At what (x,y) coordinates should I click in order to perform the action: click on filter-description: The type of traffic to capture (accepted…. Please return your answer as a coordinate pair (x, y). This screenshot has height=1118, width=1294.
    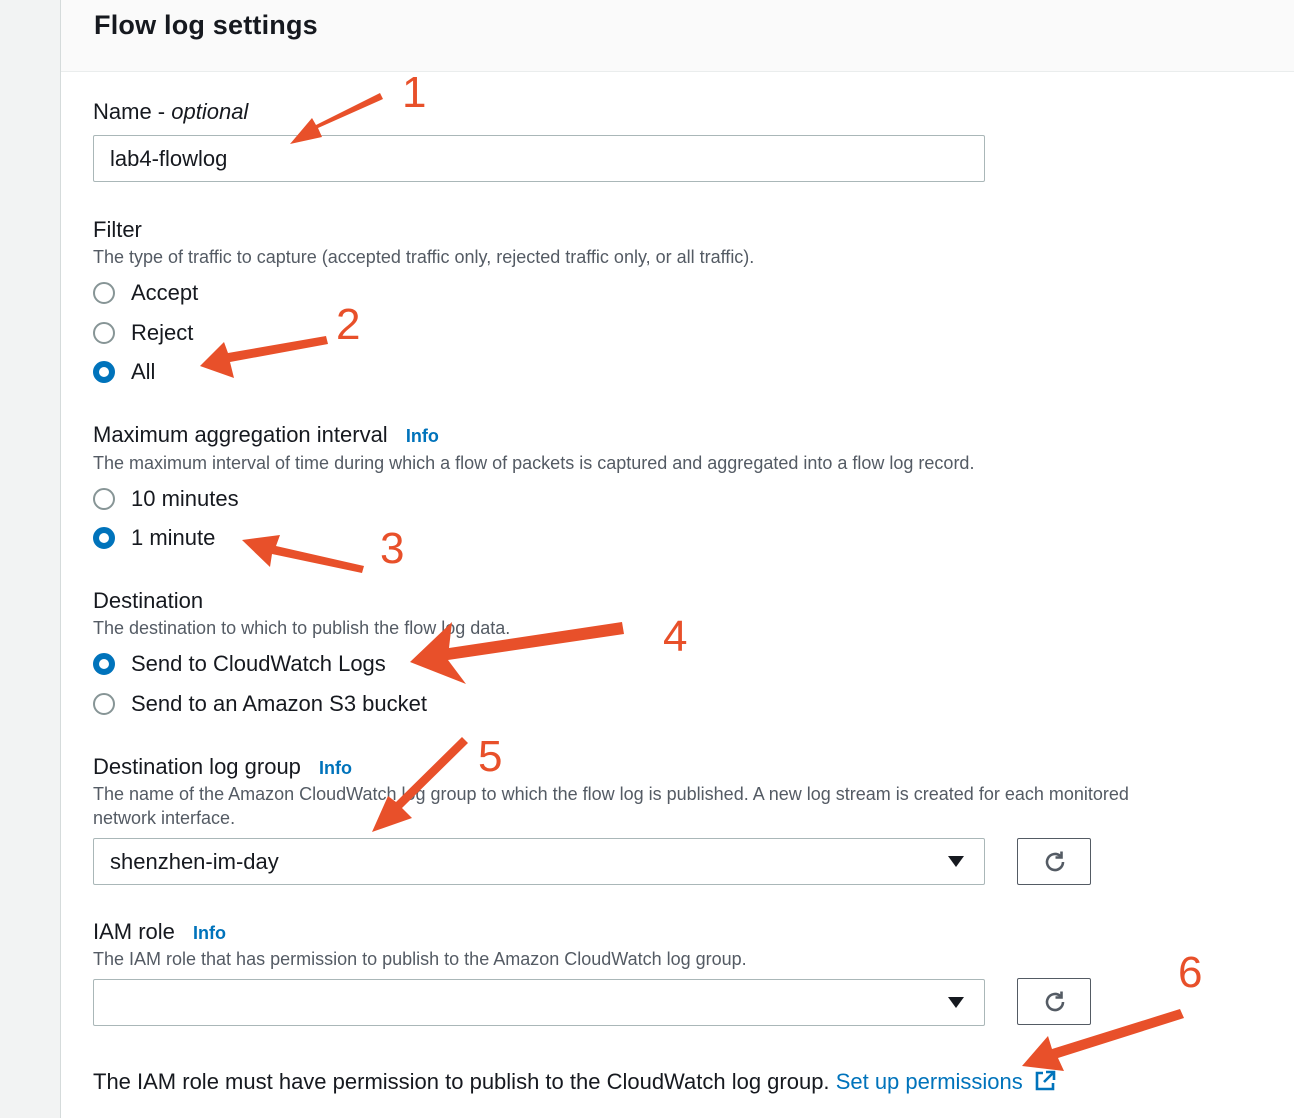
    Looking at the image, I should click on (424, 257).